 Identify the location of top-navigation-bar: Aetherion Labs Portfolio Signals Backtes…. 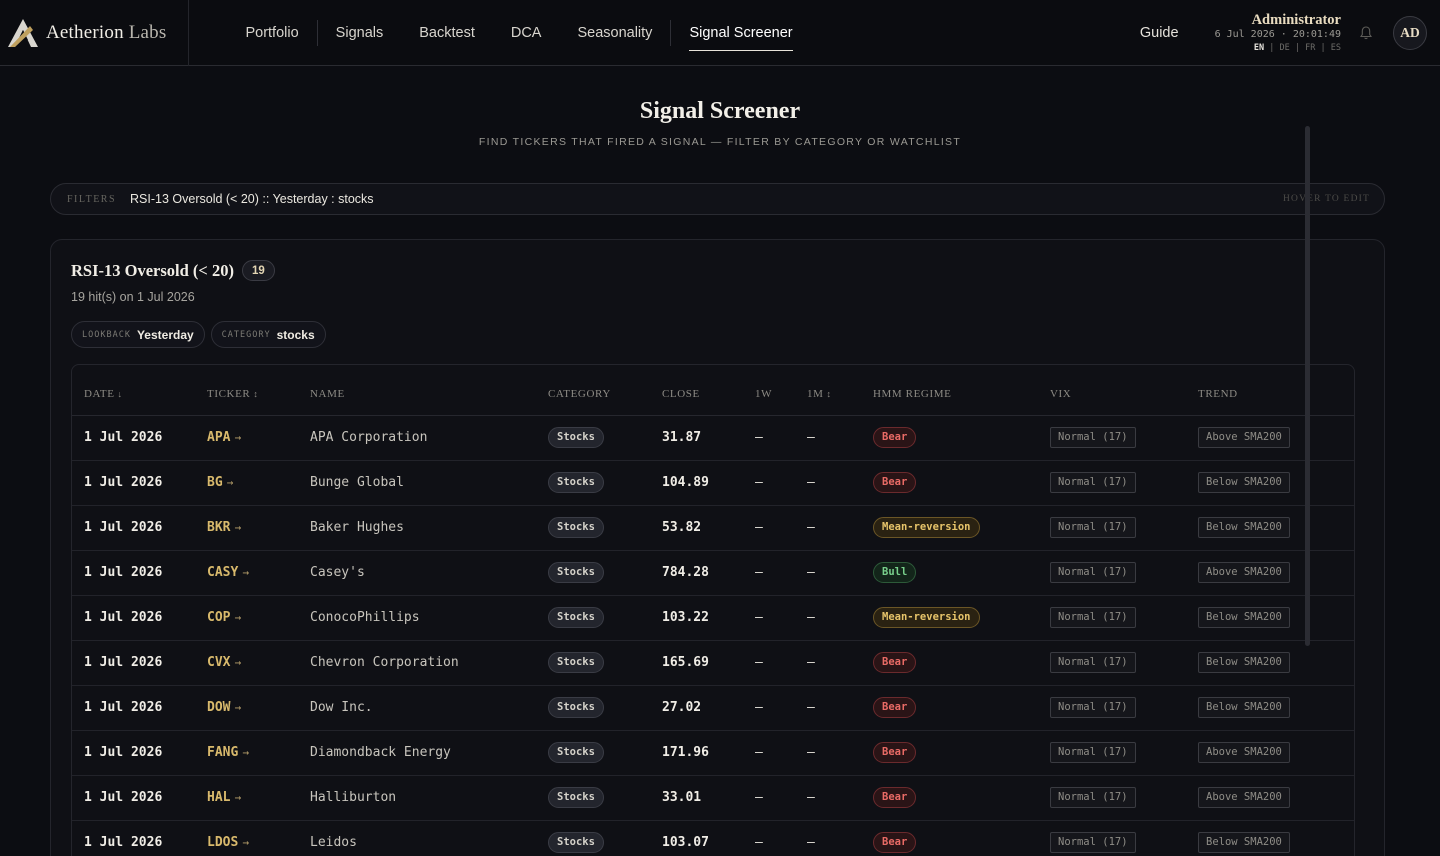
(720, 33).